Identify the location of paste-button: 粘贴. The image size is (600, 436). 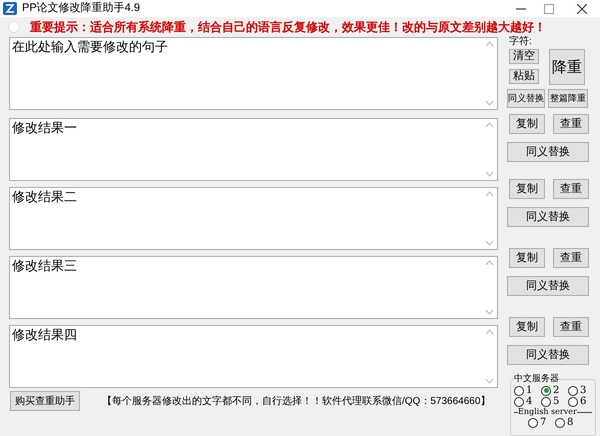
(524, 76).